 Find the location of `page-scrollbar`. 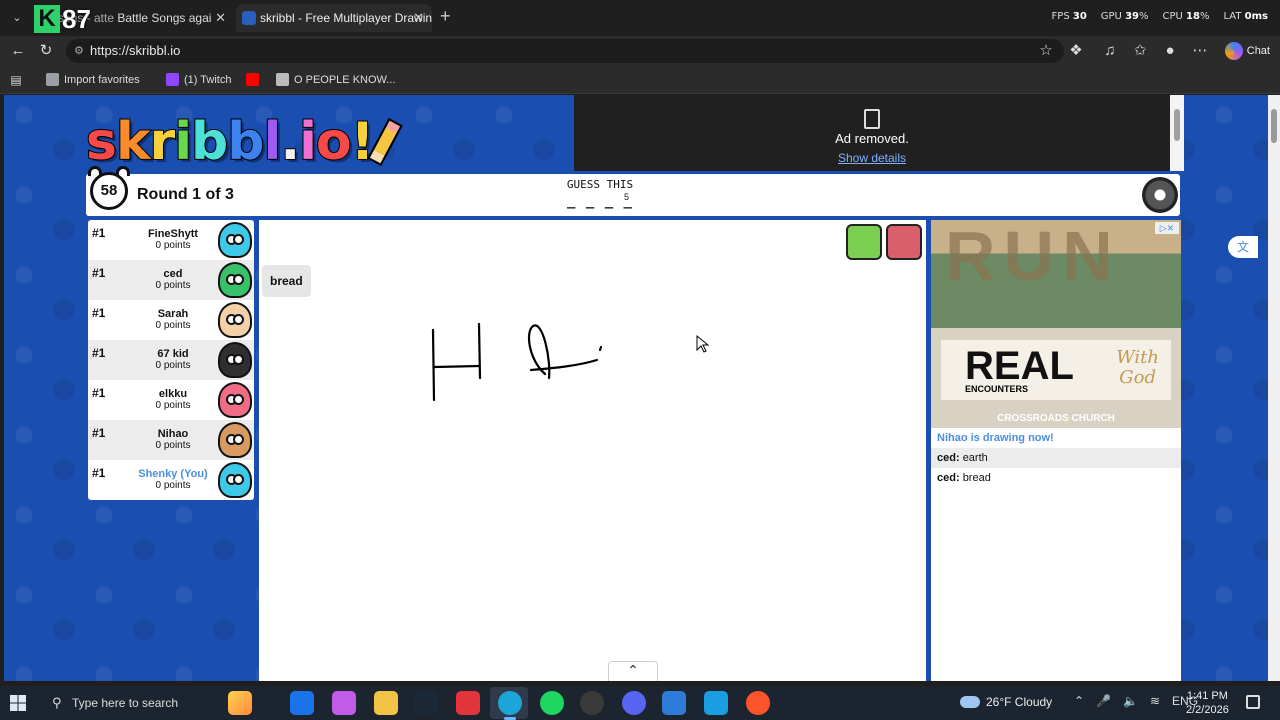

page-scrollbar is located at coordinates (1274, 388).